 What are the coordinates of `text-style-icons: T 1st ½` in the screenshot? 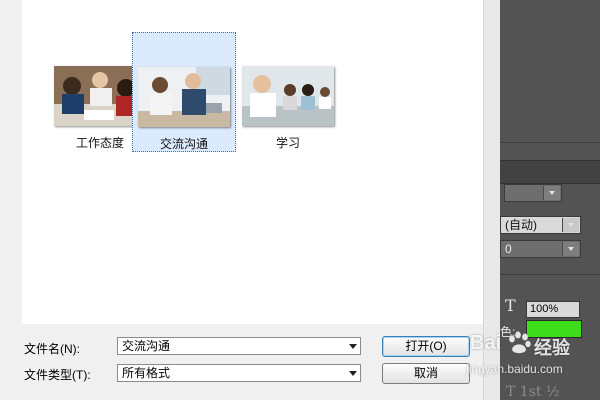 It's located at (533, 392).